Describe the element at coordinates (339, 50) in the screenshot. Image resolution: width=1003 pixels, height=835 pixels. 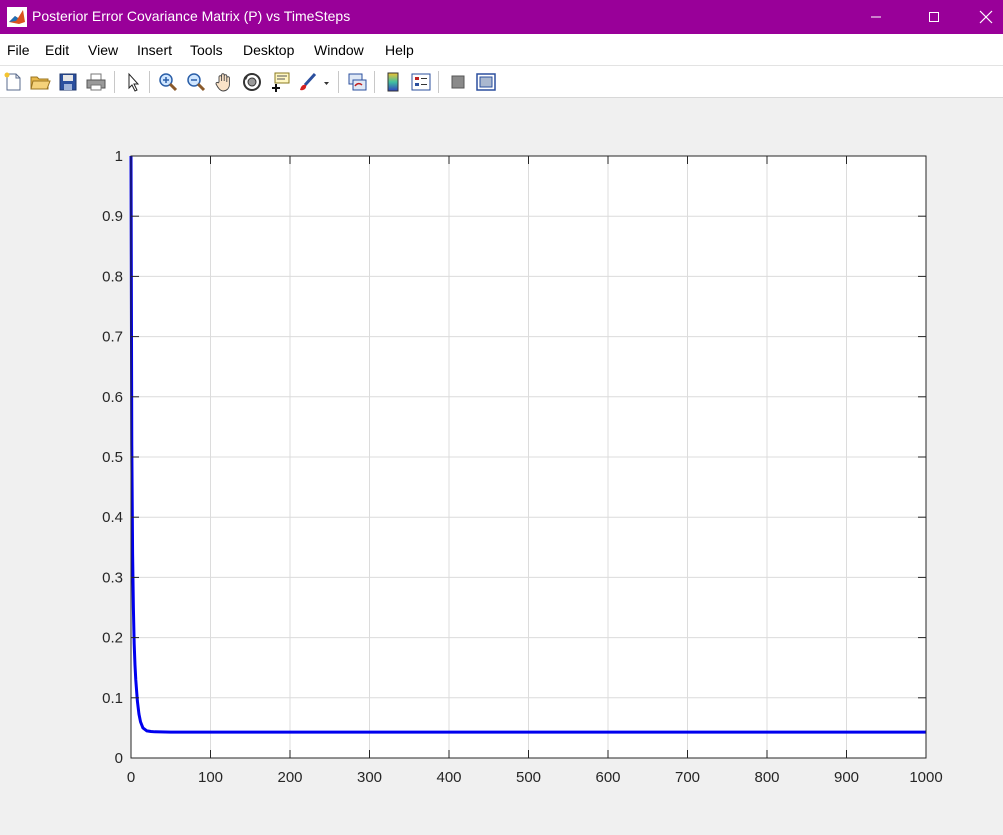
I see `menu-window: Window` at that location.